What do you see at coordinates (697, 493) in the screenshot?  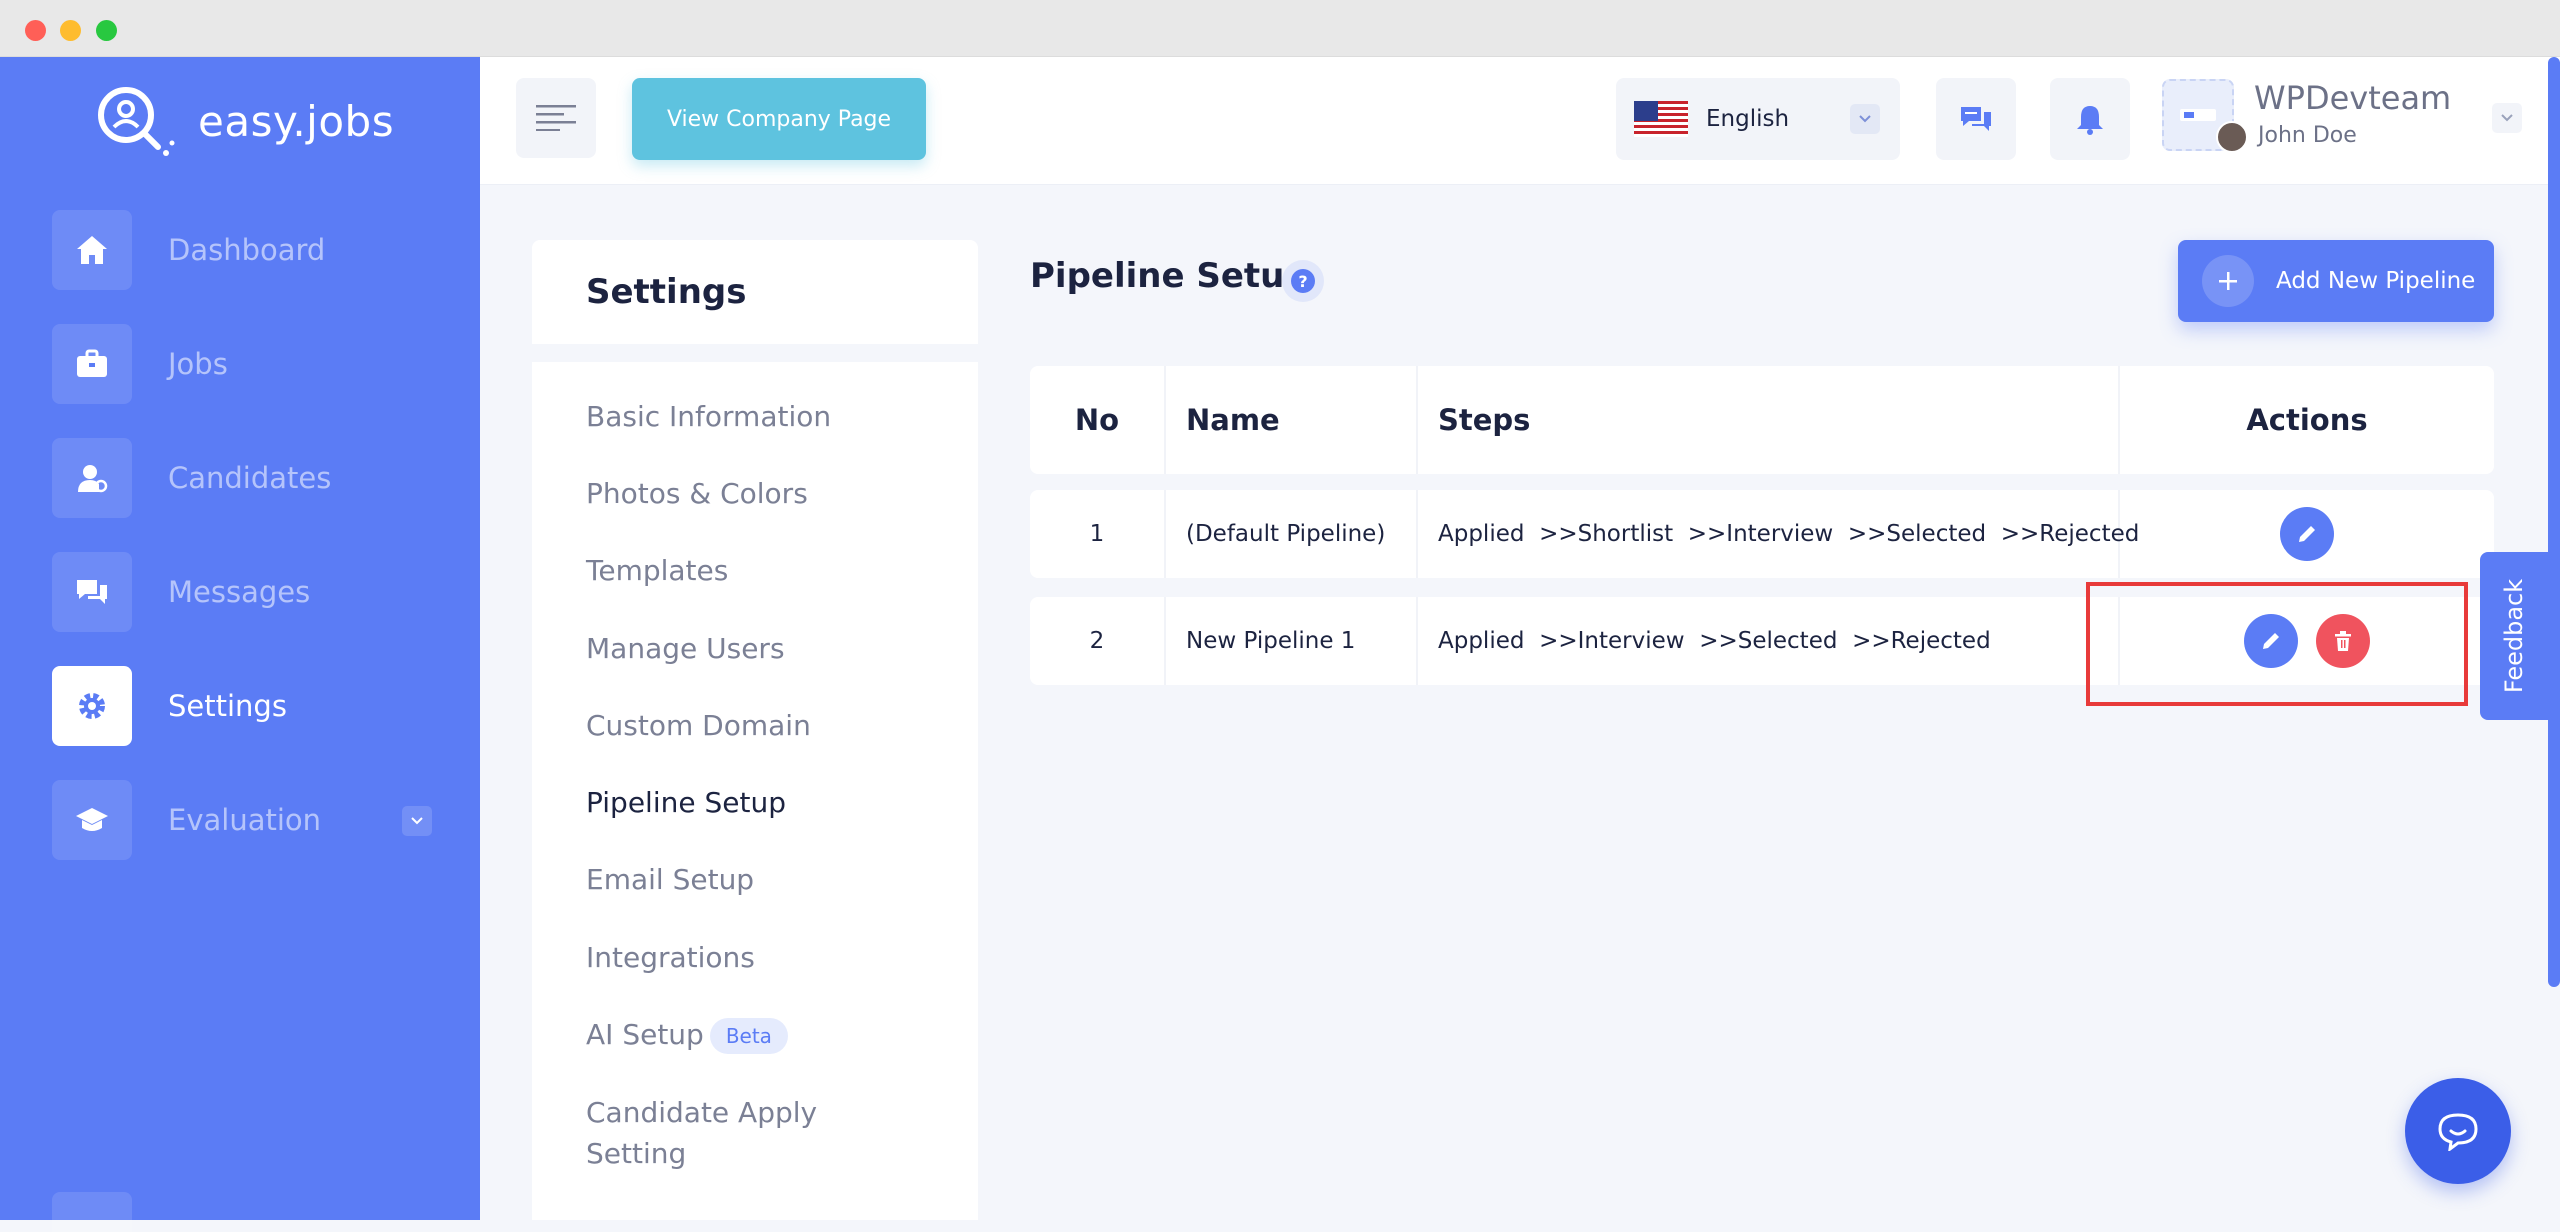 I see `settings-item-photos-colors: Photos & Colors` at bounding box center [697, 493].